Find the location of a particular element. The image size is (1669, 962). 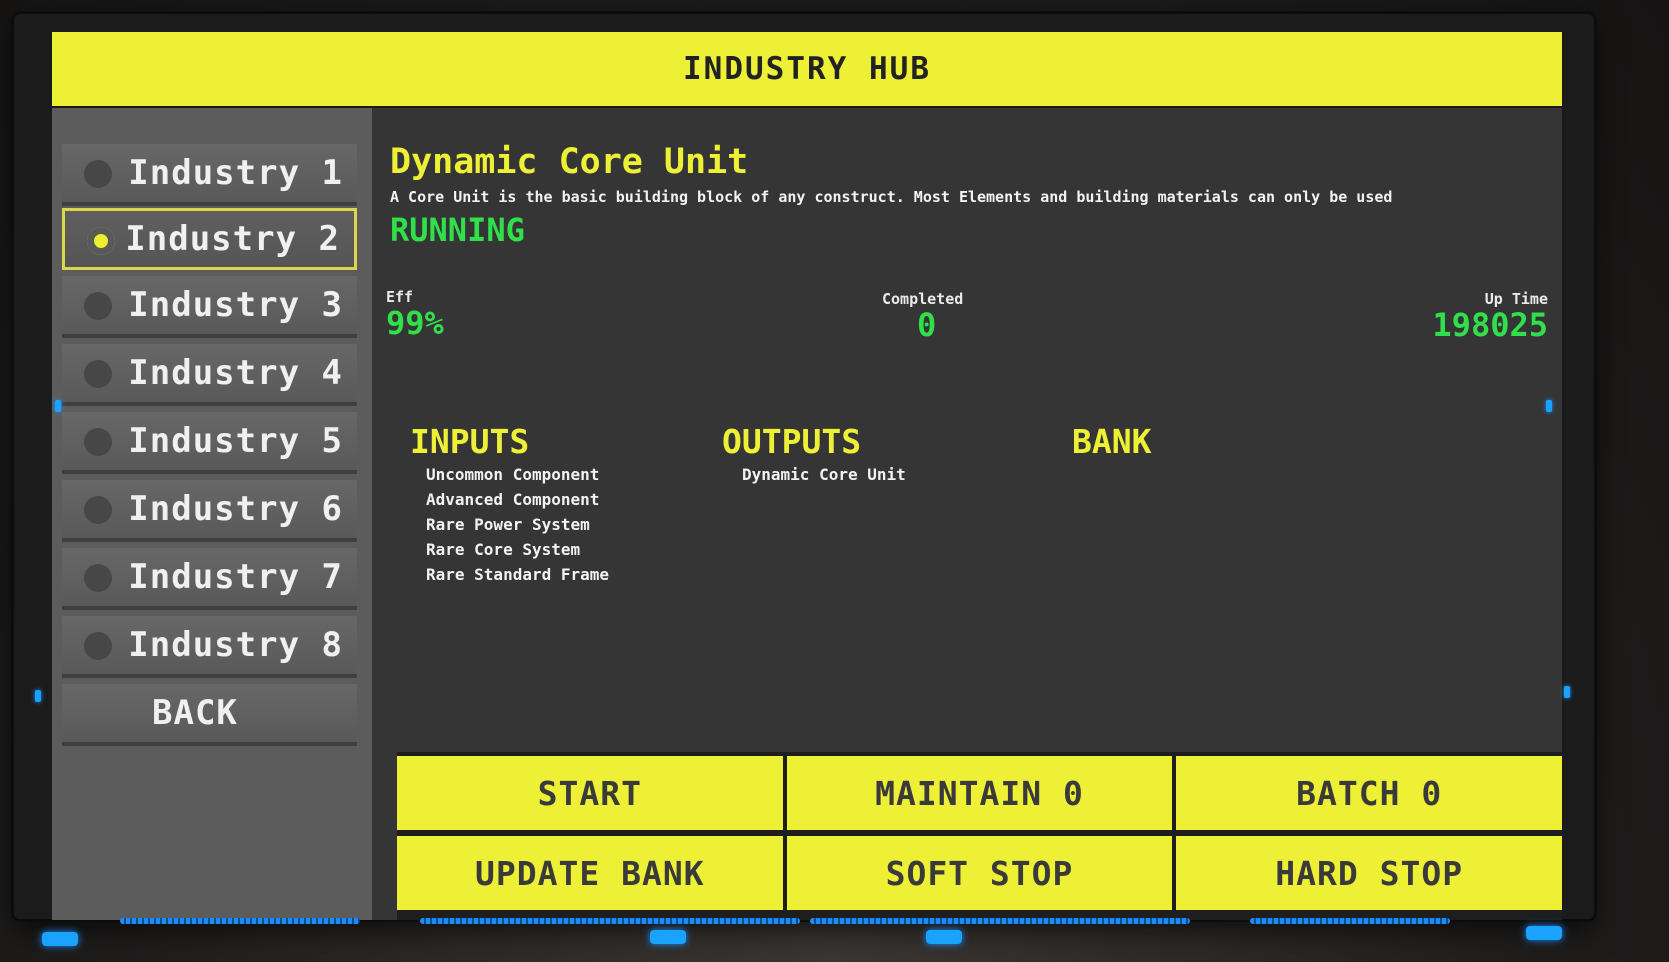

sidebar-item-industry-8: Industry 8 is located at coordinates (209, 647).